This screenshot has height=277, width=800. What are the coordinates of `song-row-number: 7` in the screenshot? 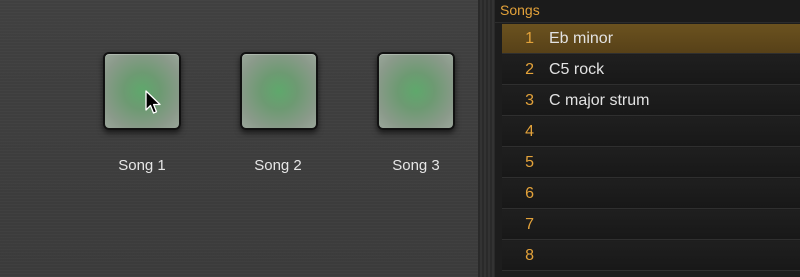 It's located at (529, 224).